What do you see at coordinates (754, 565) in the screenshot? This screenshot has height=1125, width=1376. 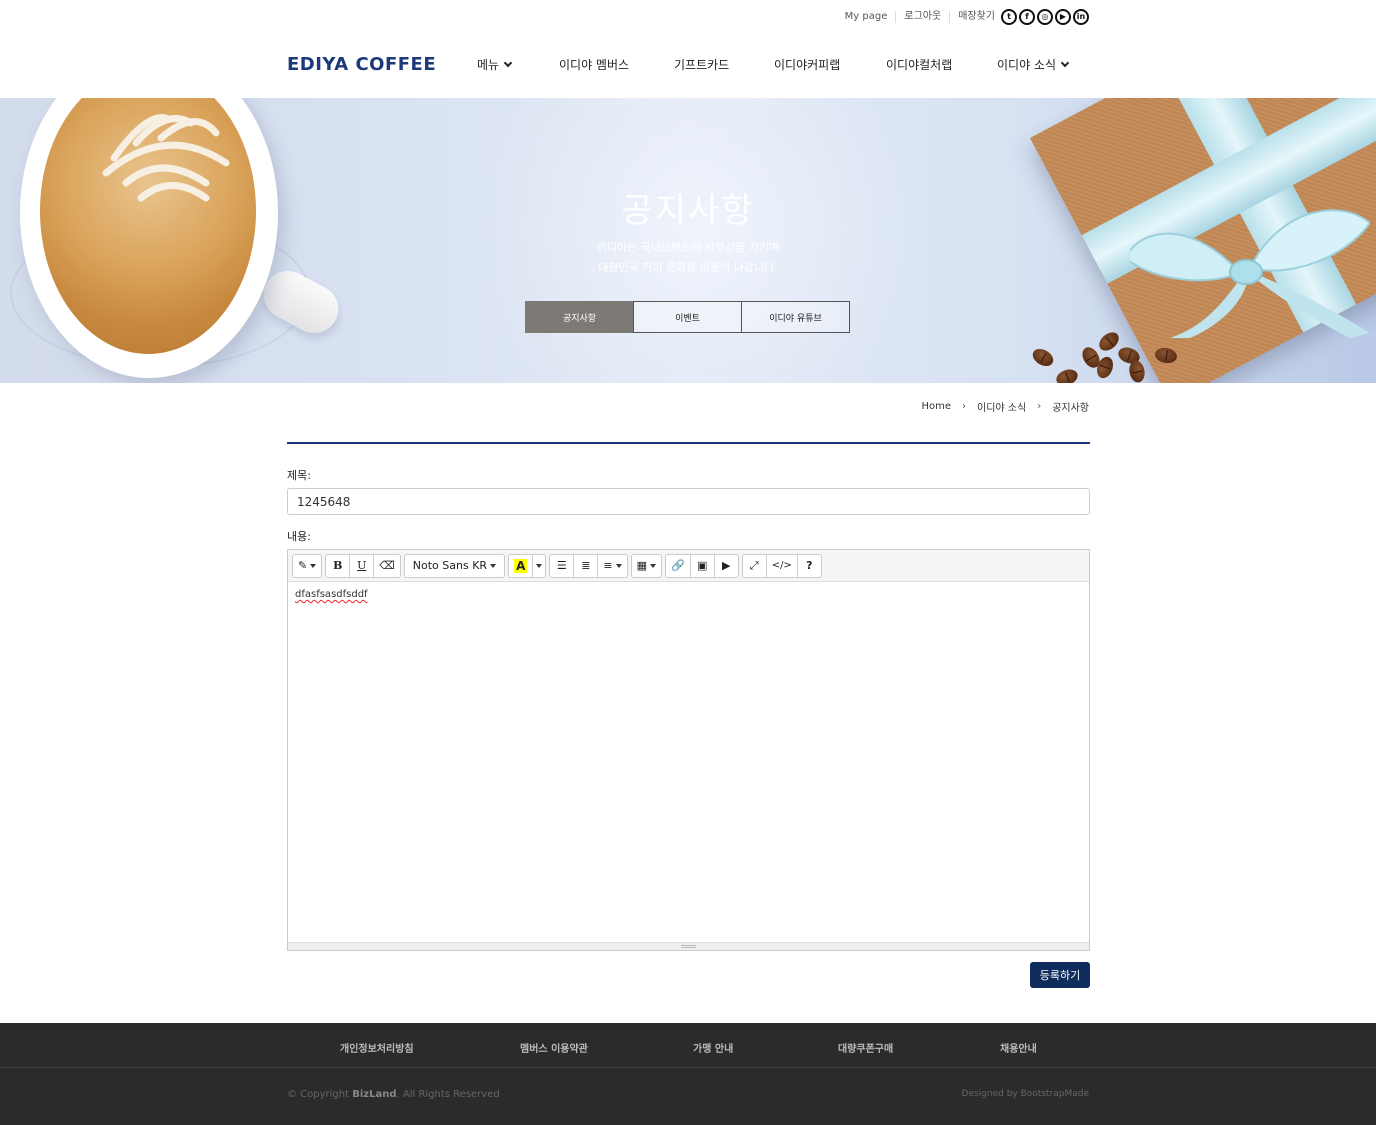 I see `fullscreen-icon: ⤢` at bounding box center [754, 565].